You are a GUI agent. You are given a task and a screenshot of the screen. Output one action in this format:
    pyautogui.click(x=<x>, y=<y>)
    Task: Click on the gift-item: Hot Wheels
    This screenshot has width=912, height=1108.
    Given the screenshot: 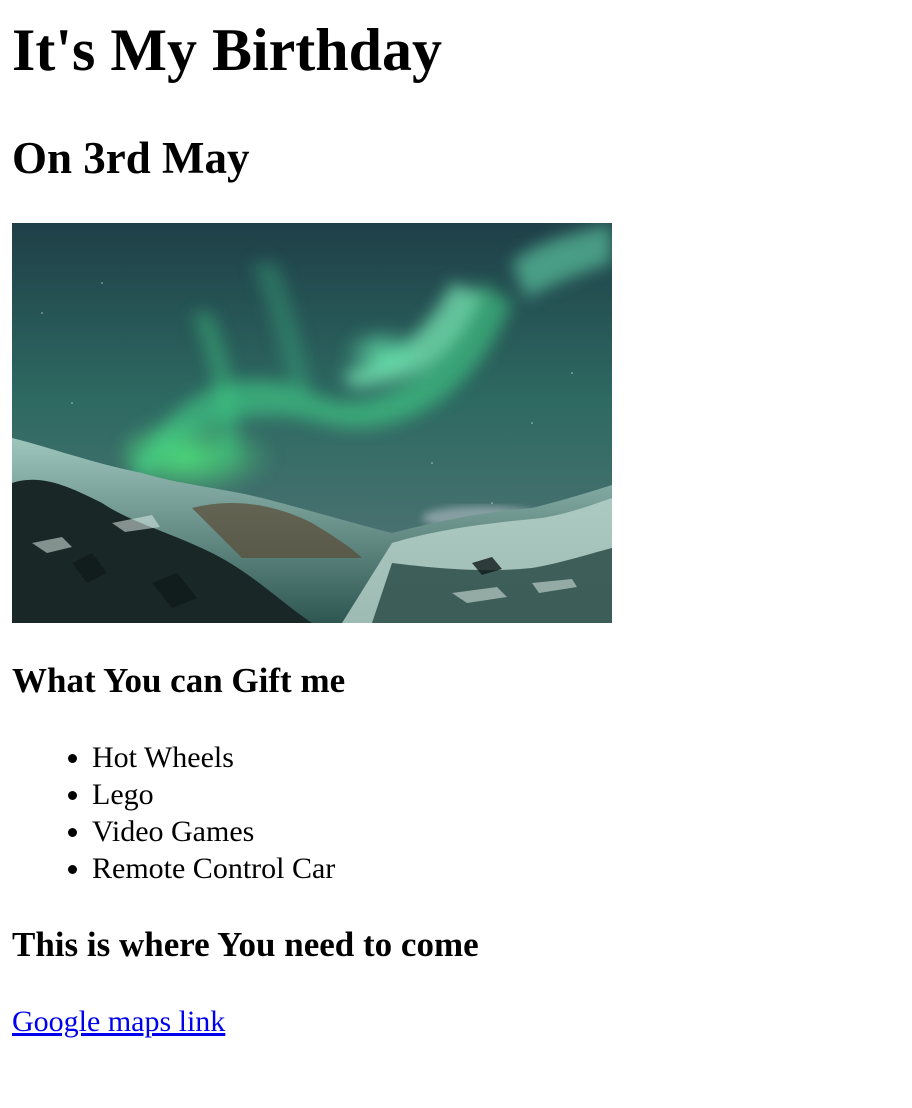 What is the action you would take?
    pyautogui.click(x=496, y=757)
    